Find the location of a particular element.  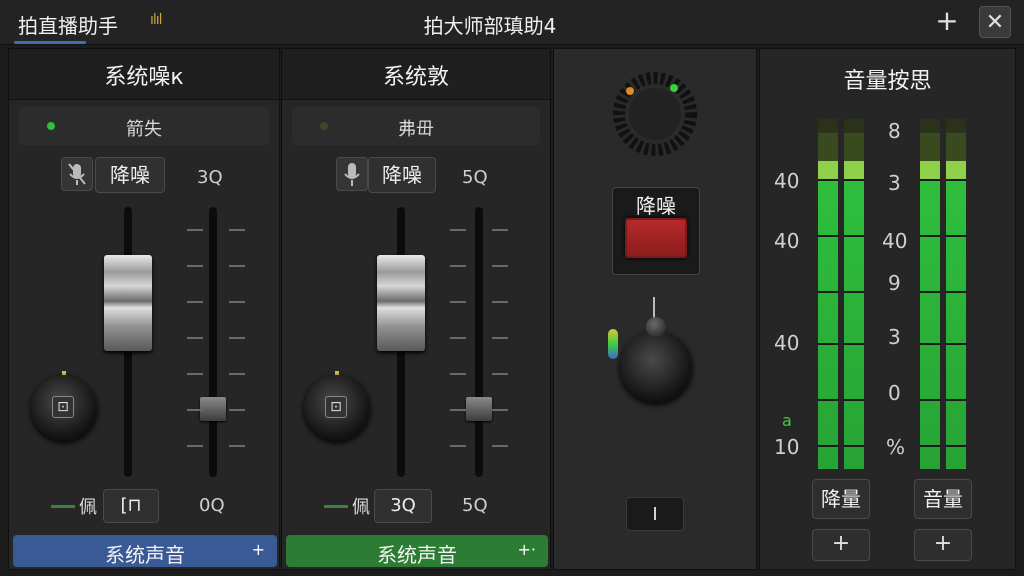

channel-1-header: 系统噪к is located at coordinates (144, 74).